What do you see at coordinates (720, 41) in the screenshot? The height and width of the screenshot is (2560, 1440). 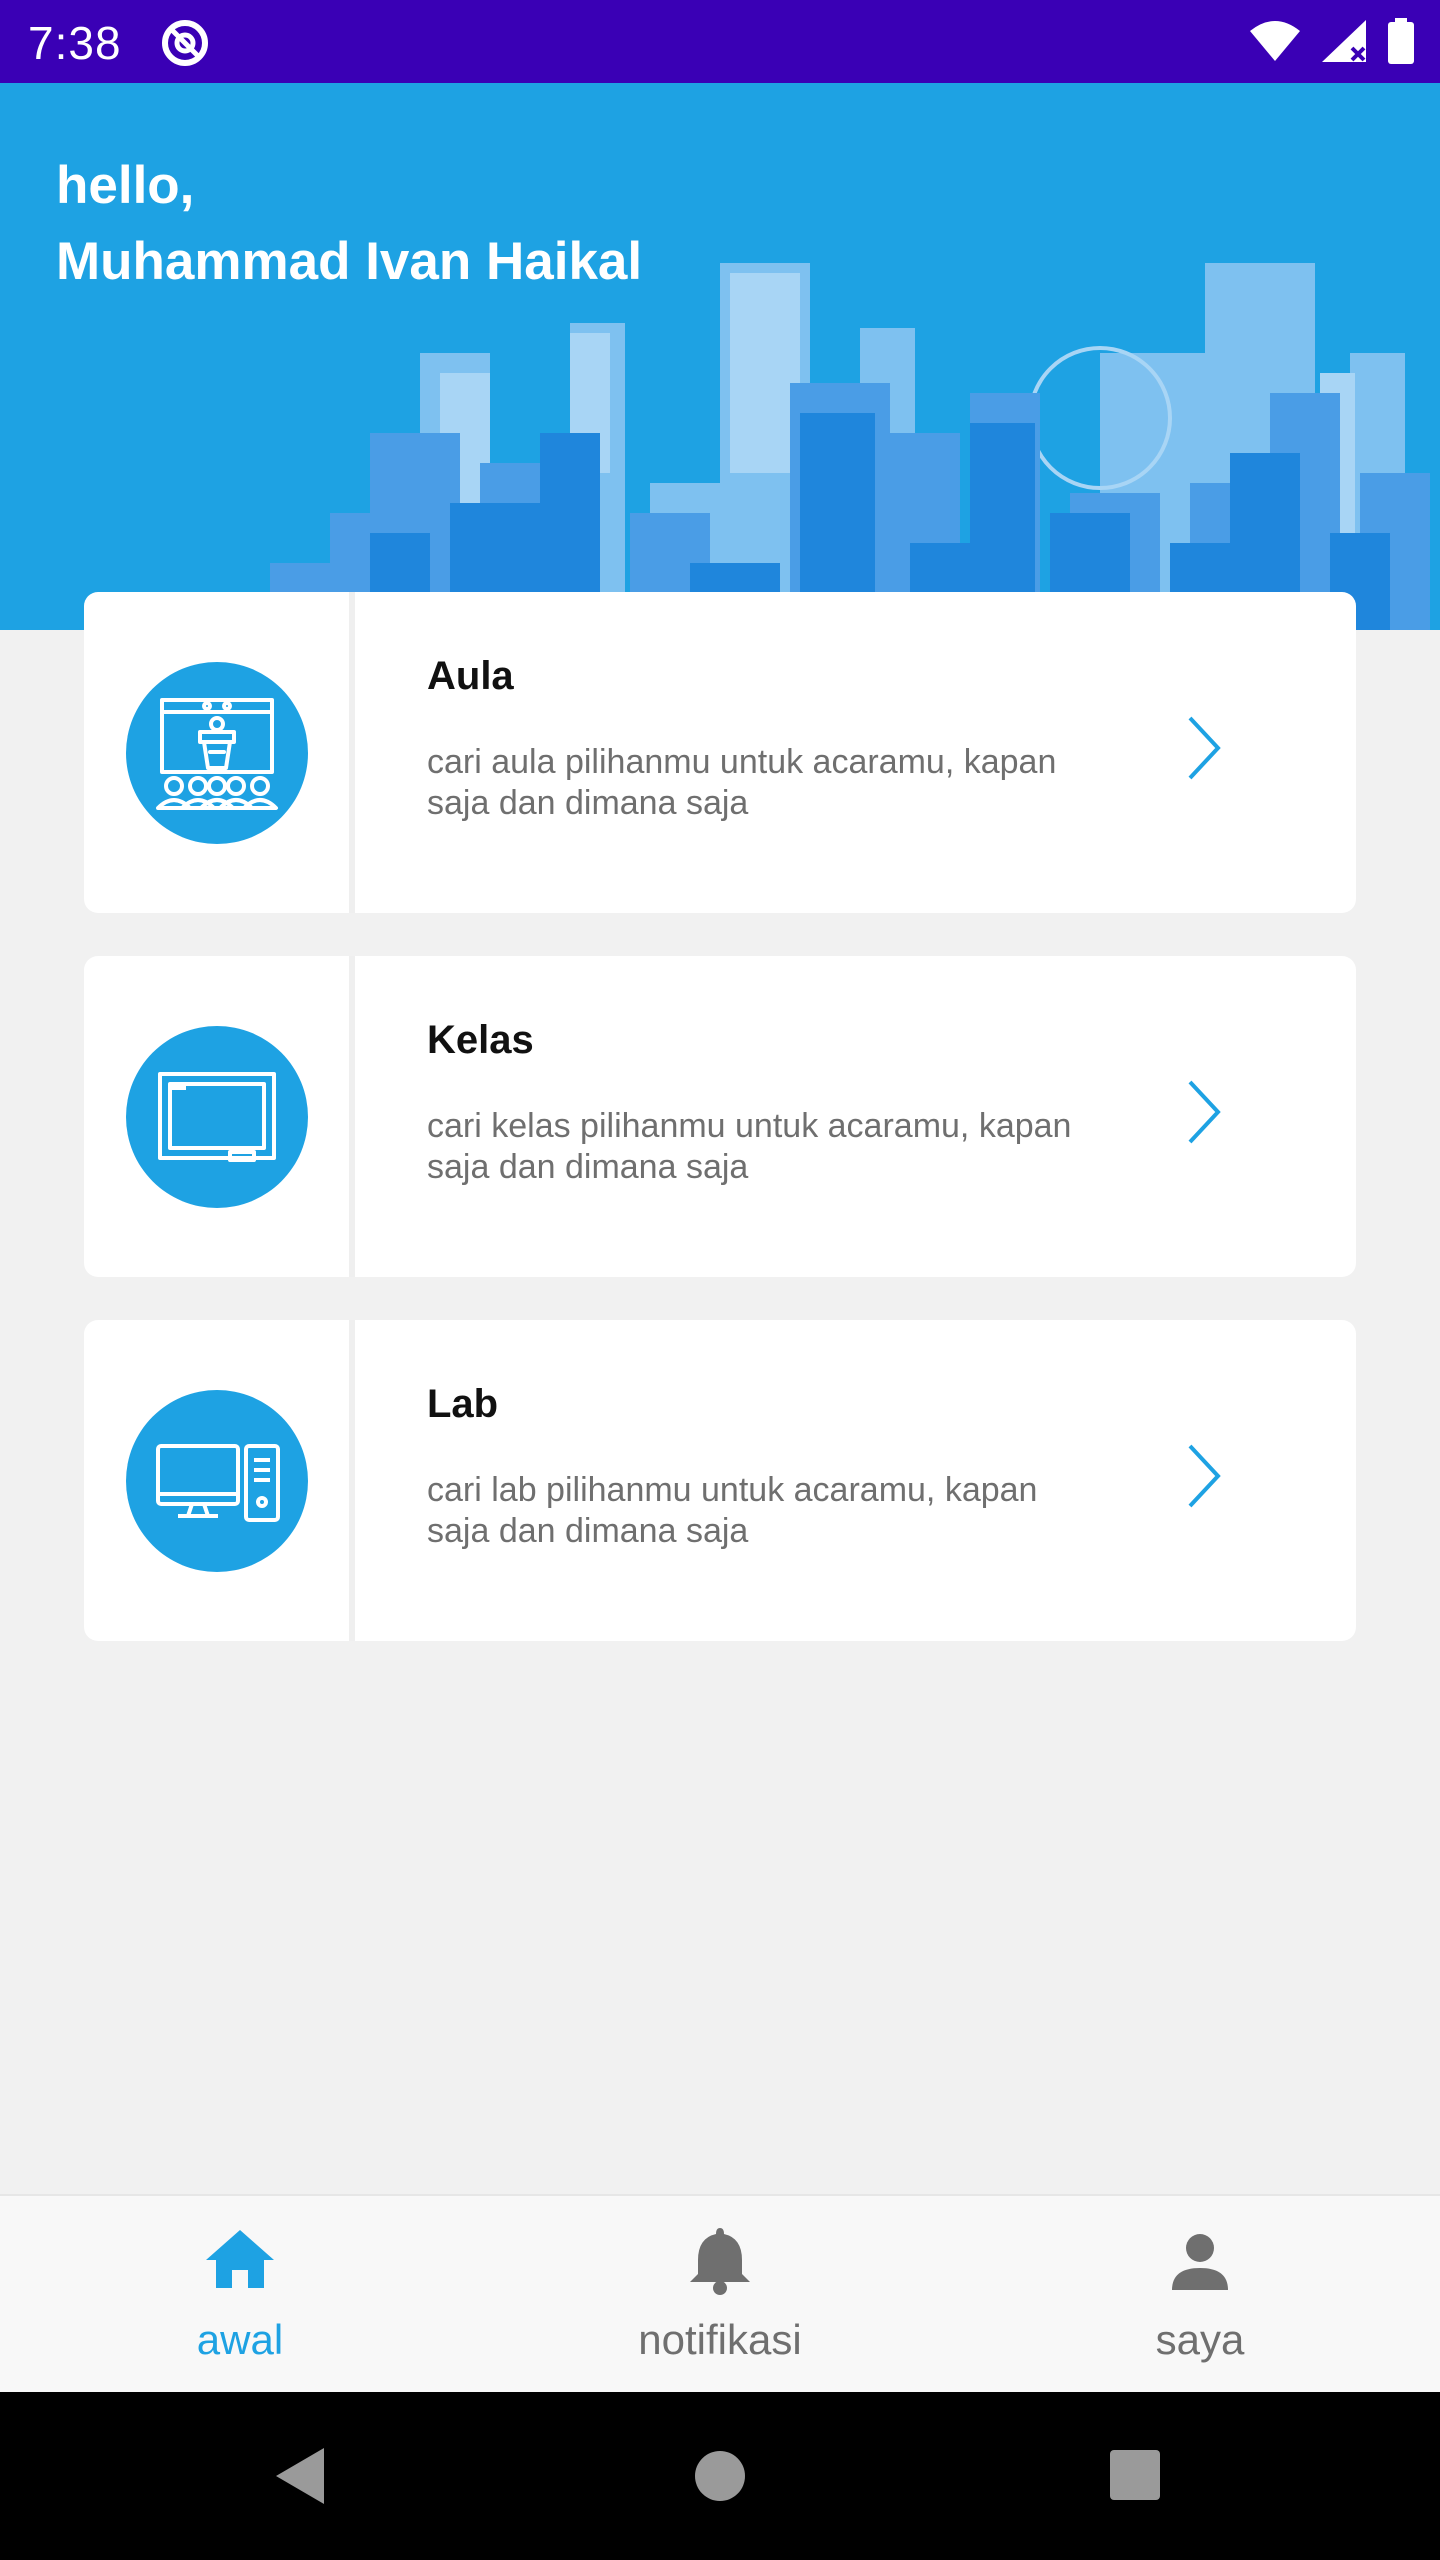 I see `status-bar: 7:38` at bounding box center [720, 41].